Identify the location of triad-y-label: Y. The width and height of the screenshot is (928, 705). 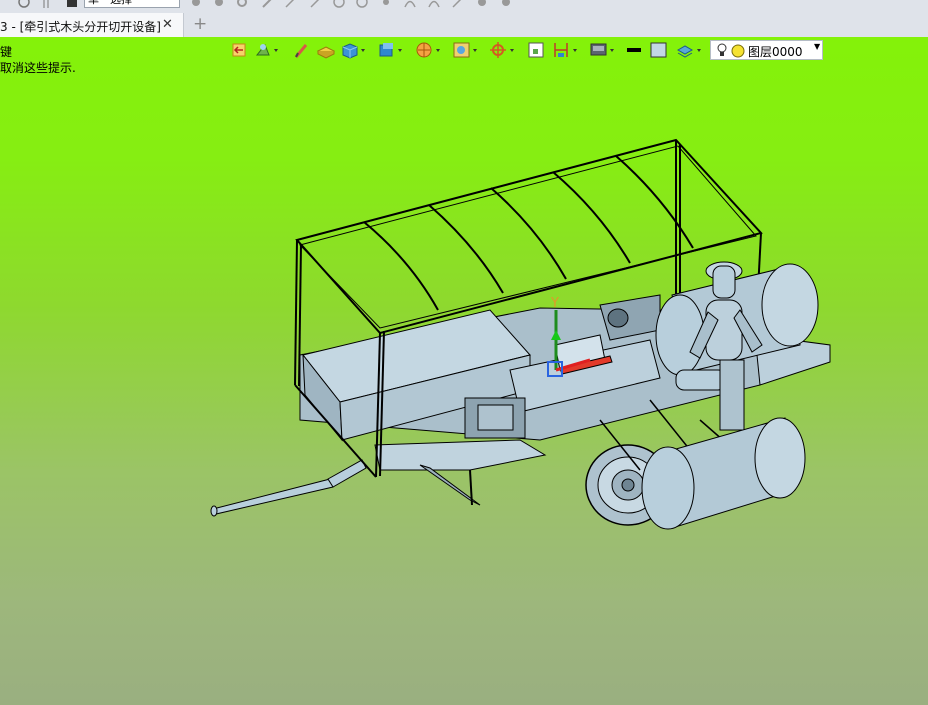
(554, 303).